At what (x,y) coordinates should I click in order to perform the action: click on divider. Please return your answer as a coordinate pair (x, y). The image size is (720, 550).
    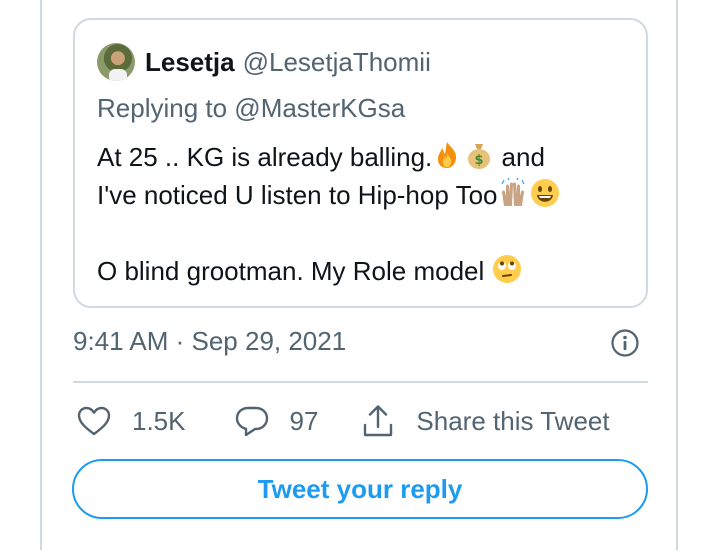
    Looking at the image, I should click on (360, 382).